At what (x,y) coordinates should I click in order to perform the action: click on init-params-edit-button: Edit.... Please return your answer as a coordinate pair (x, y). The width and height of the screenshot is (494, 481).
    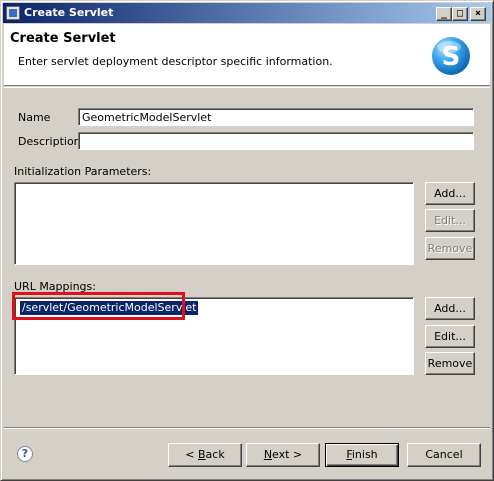
    Looking at the image, I should click on (450, 220).